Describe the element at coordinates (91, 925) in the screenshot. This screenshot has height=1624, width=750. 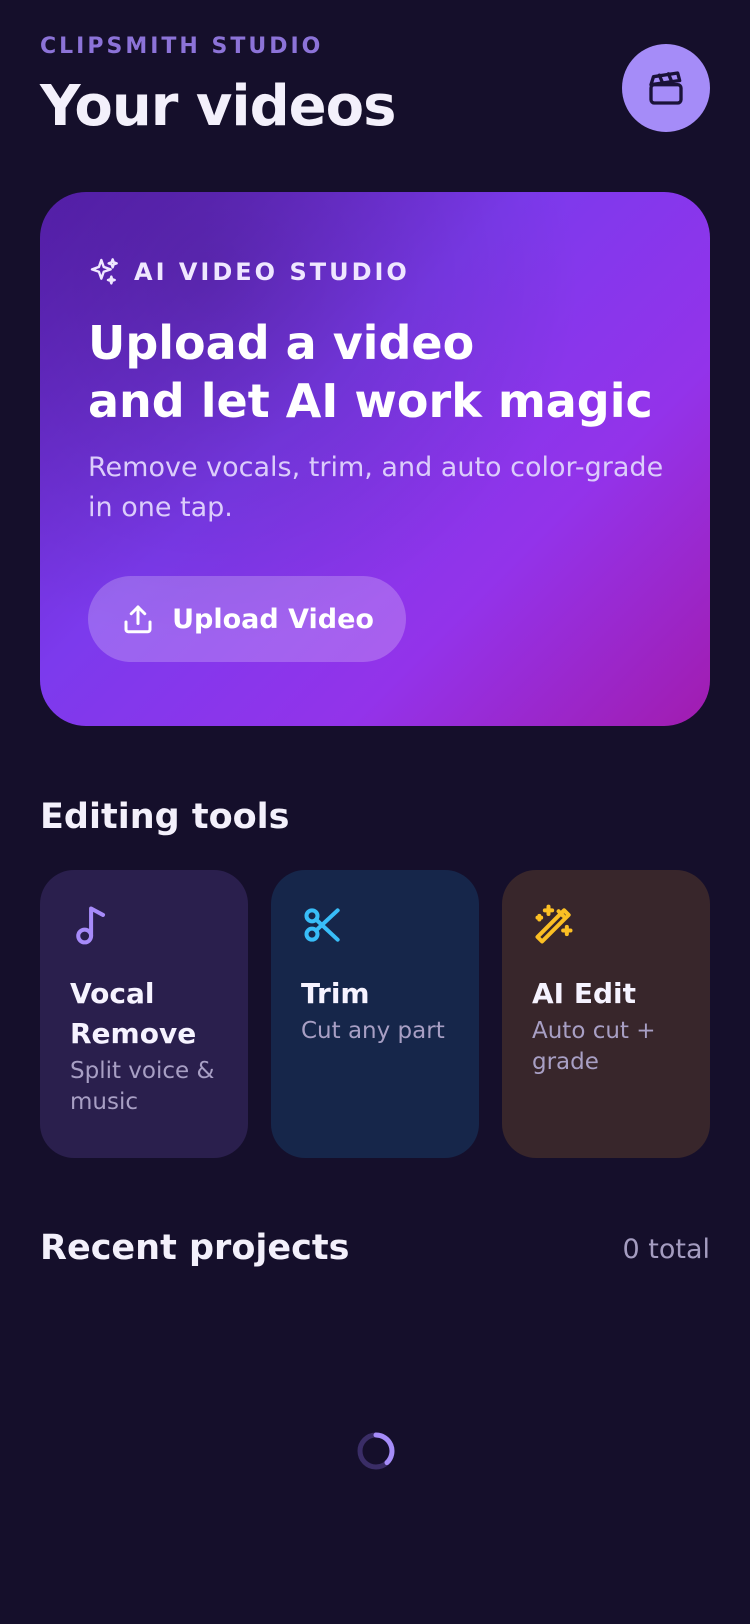
I see `music-note-icon` at that location.